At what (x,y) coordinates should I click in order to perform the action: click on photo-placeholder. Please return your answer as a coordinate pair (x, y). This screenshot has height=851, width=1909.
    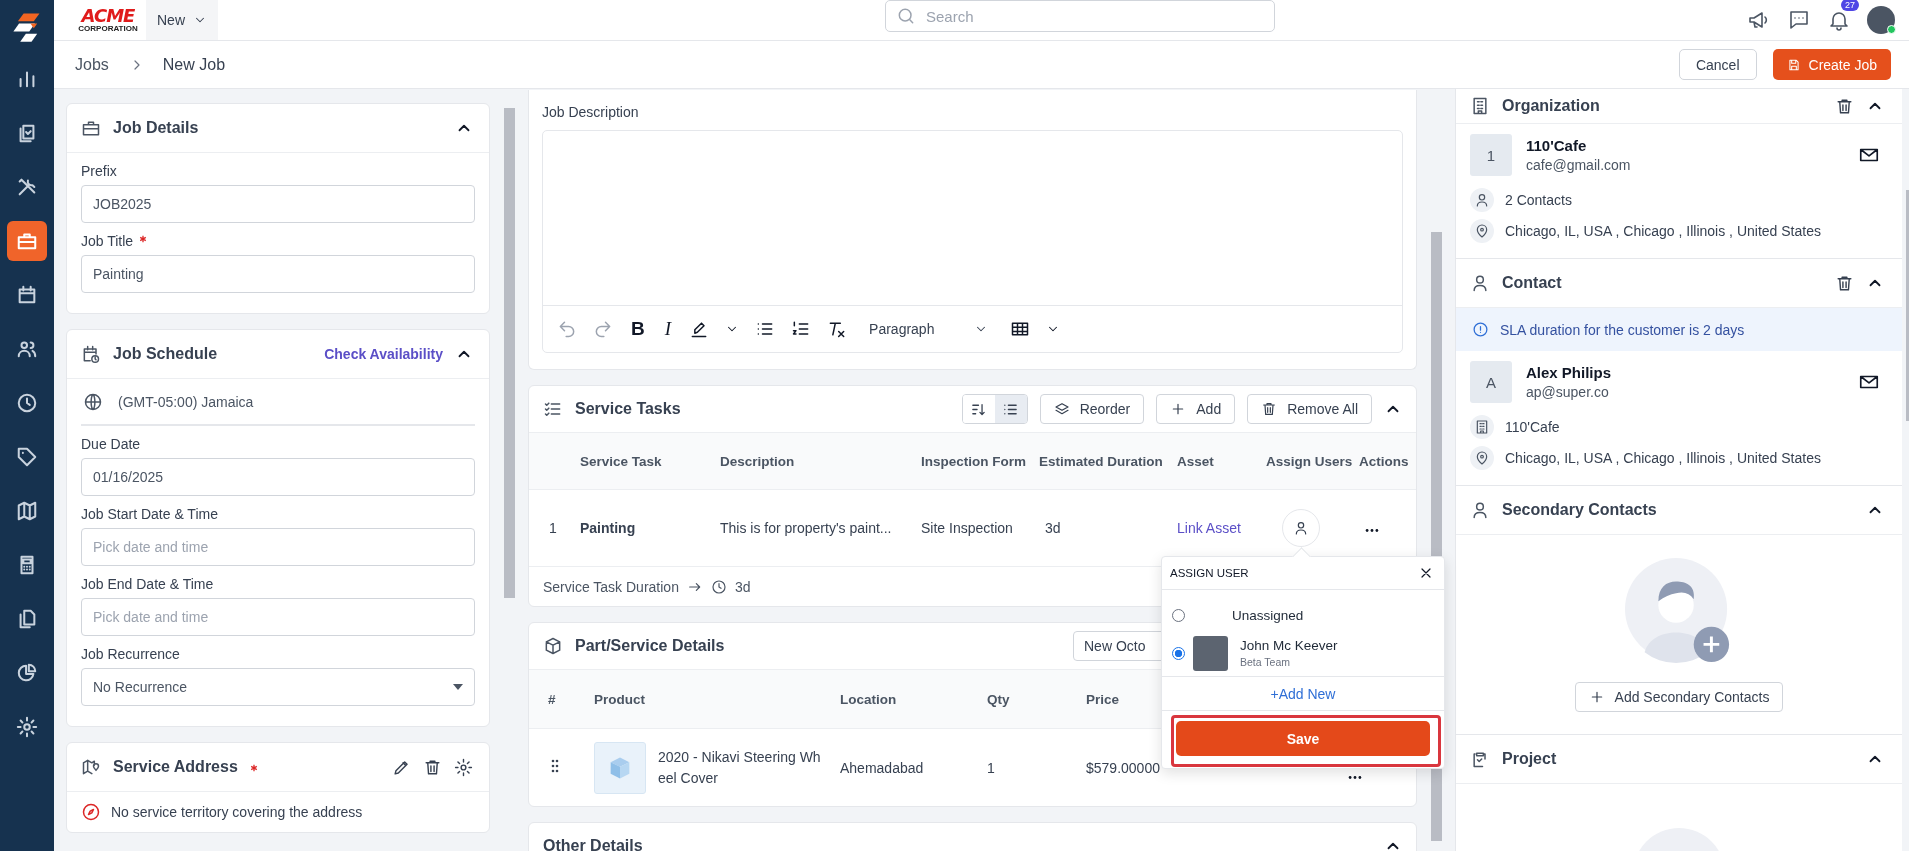
    Looking at the image, I should click on (1210, 653).